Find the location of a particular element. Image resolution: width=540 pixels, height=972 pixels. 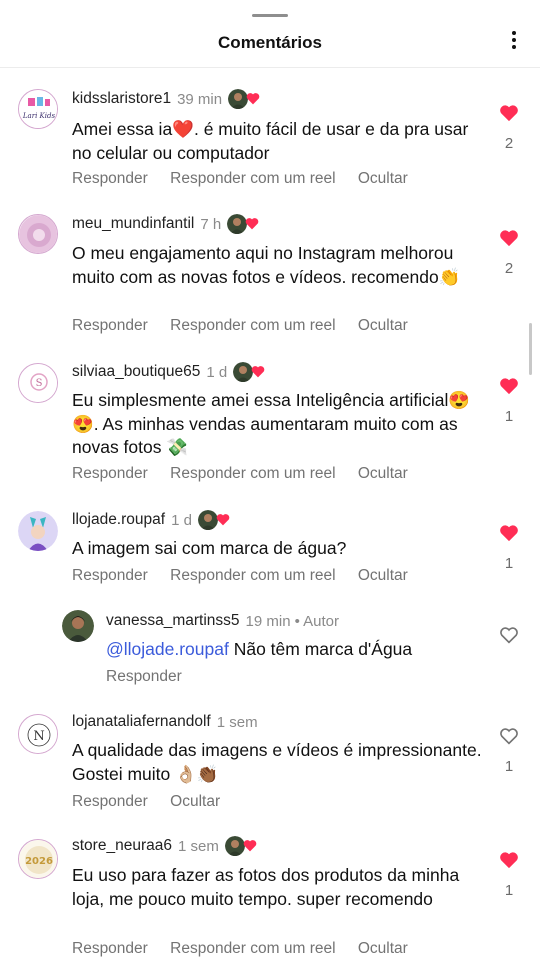

comment-username: meu_mundinfantil is located at coordinates (133, 224).